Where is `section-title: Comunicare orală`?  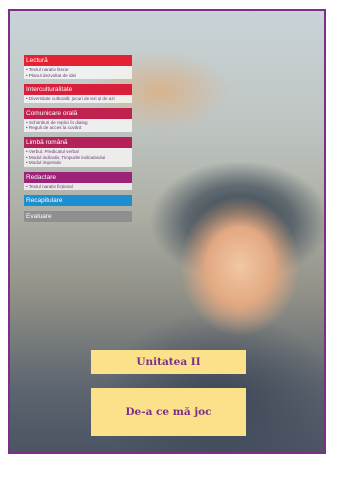 section-title: Comunicare orală is located at coordinates (78, 113).